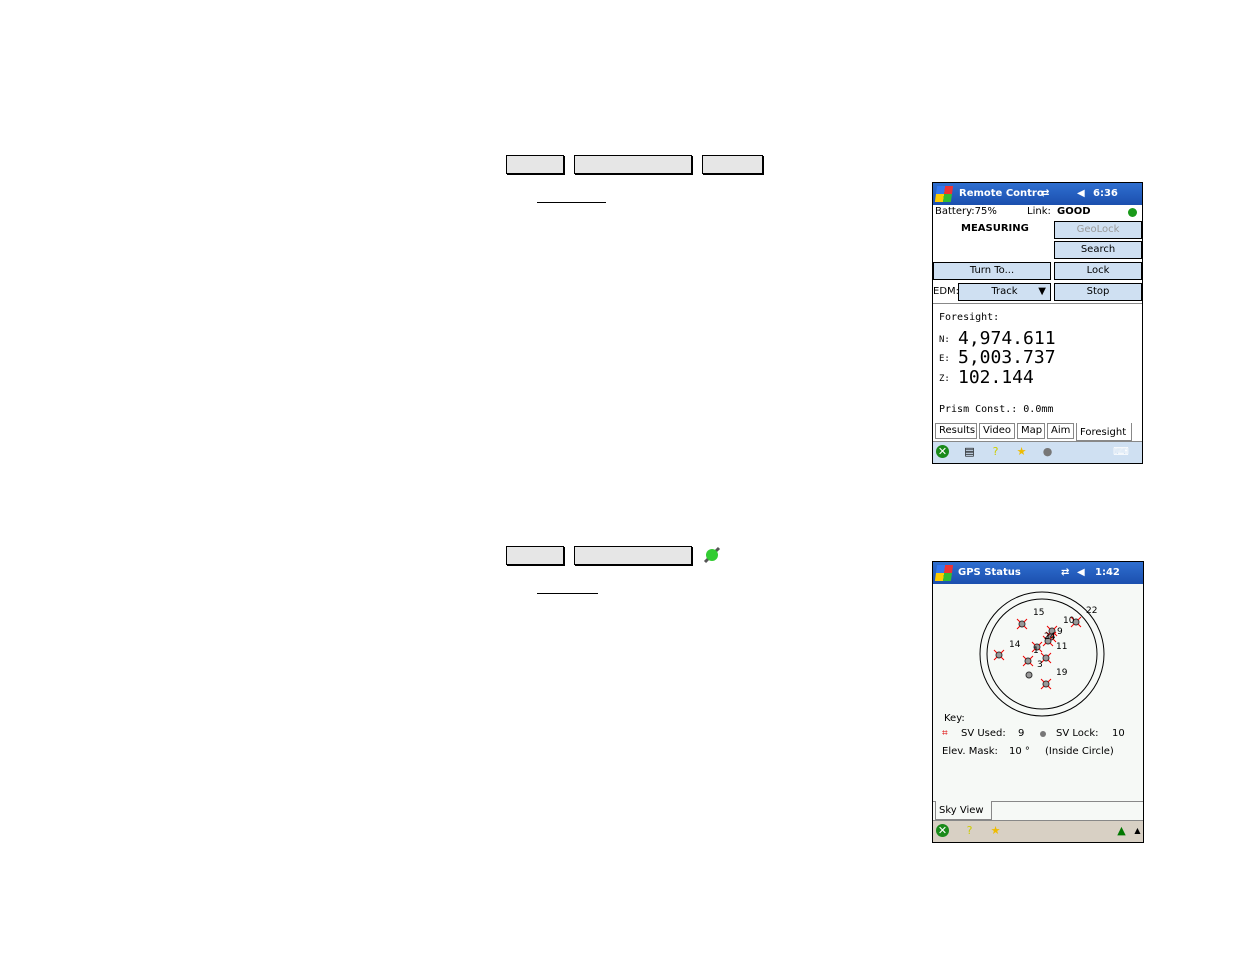  Describe the element at coordinates (969, 451) in the screenshot. I see `checklist-icon: ▤` at that location.